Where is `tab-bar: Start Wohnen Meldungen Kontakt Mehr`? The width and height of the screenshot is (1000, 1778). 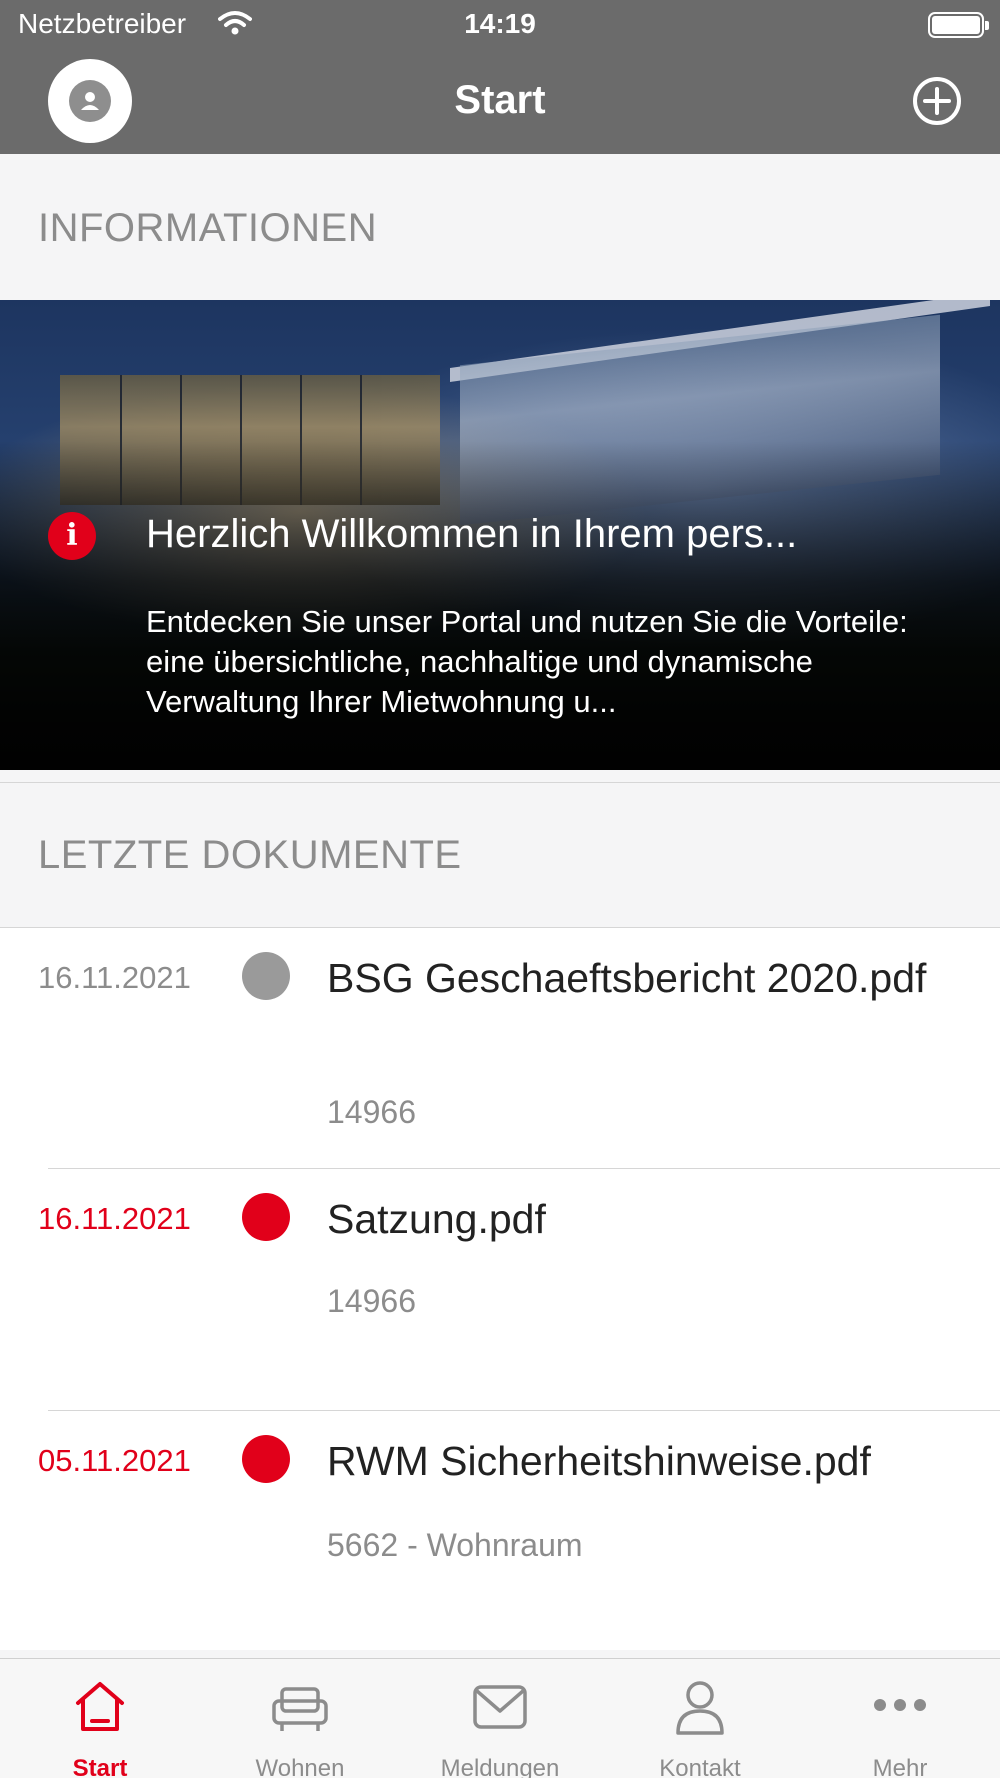
tab-bar: Start Wohnen Meldungen Kontakt Mehr is located at coordinates (500, 1718).